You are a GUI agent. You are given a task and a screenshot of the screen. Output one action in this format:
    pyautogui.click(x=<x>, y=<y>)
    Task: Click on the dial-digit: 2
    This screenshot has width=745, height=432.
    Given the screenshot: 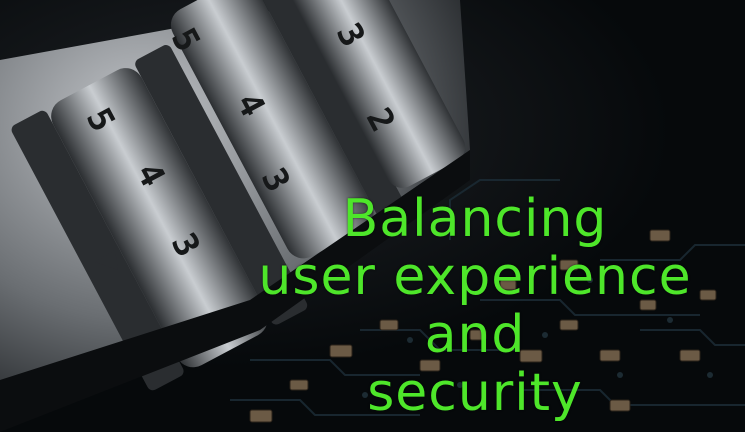 What is the action you would take?
    pyautogui.click(x=380, y=120)
    